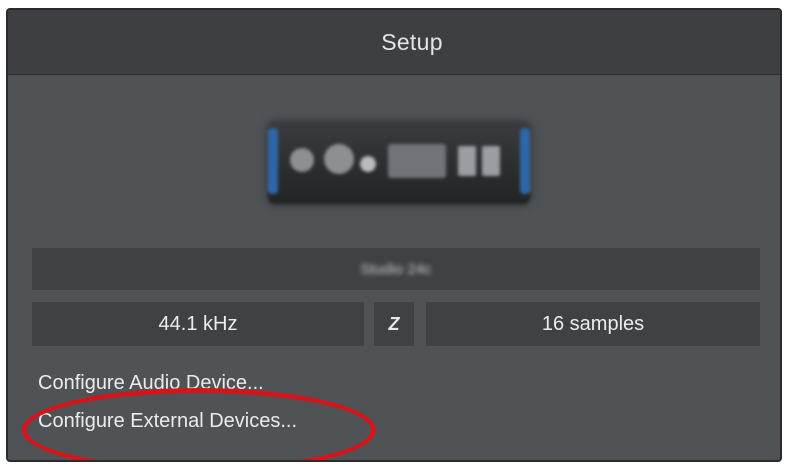  Describe the element at coordinates (417, 161) in the screenshot. I see `device-display` at that location.